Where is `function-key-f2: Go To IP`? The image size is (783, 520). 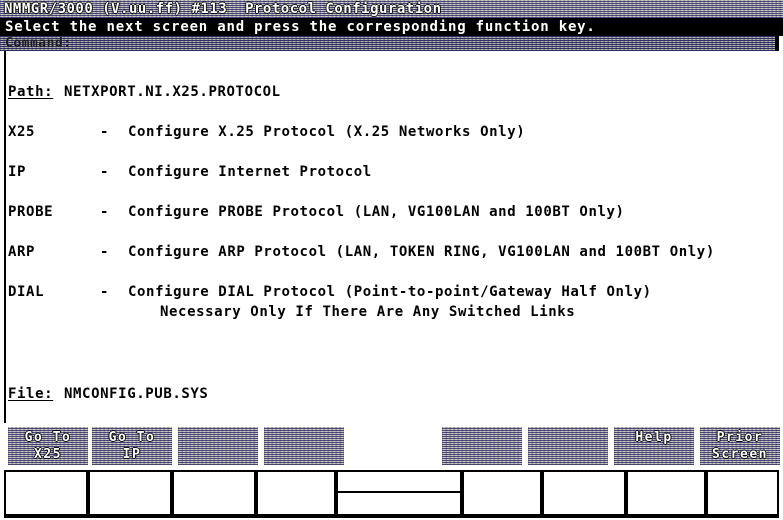 function-key-f2: Go To IP is located at coordinates (132, 446).